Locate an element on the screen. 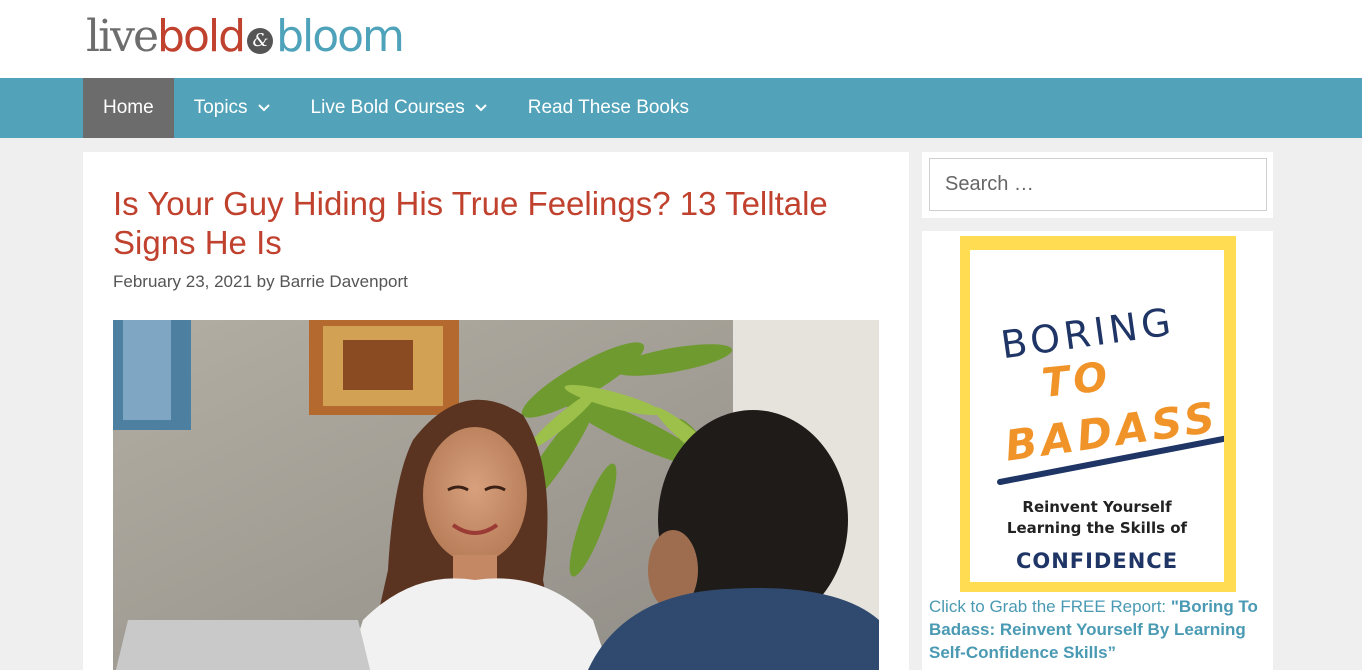 This screenshot has height=670, width=1362. cover-subtitle-line3: CONFIDENCE is located at coordinates (1097, 561).